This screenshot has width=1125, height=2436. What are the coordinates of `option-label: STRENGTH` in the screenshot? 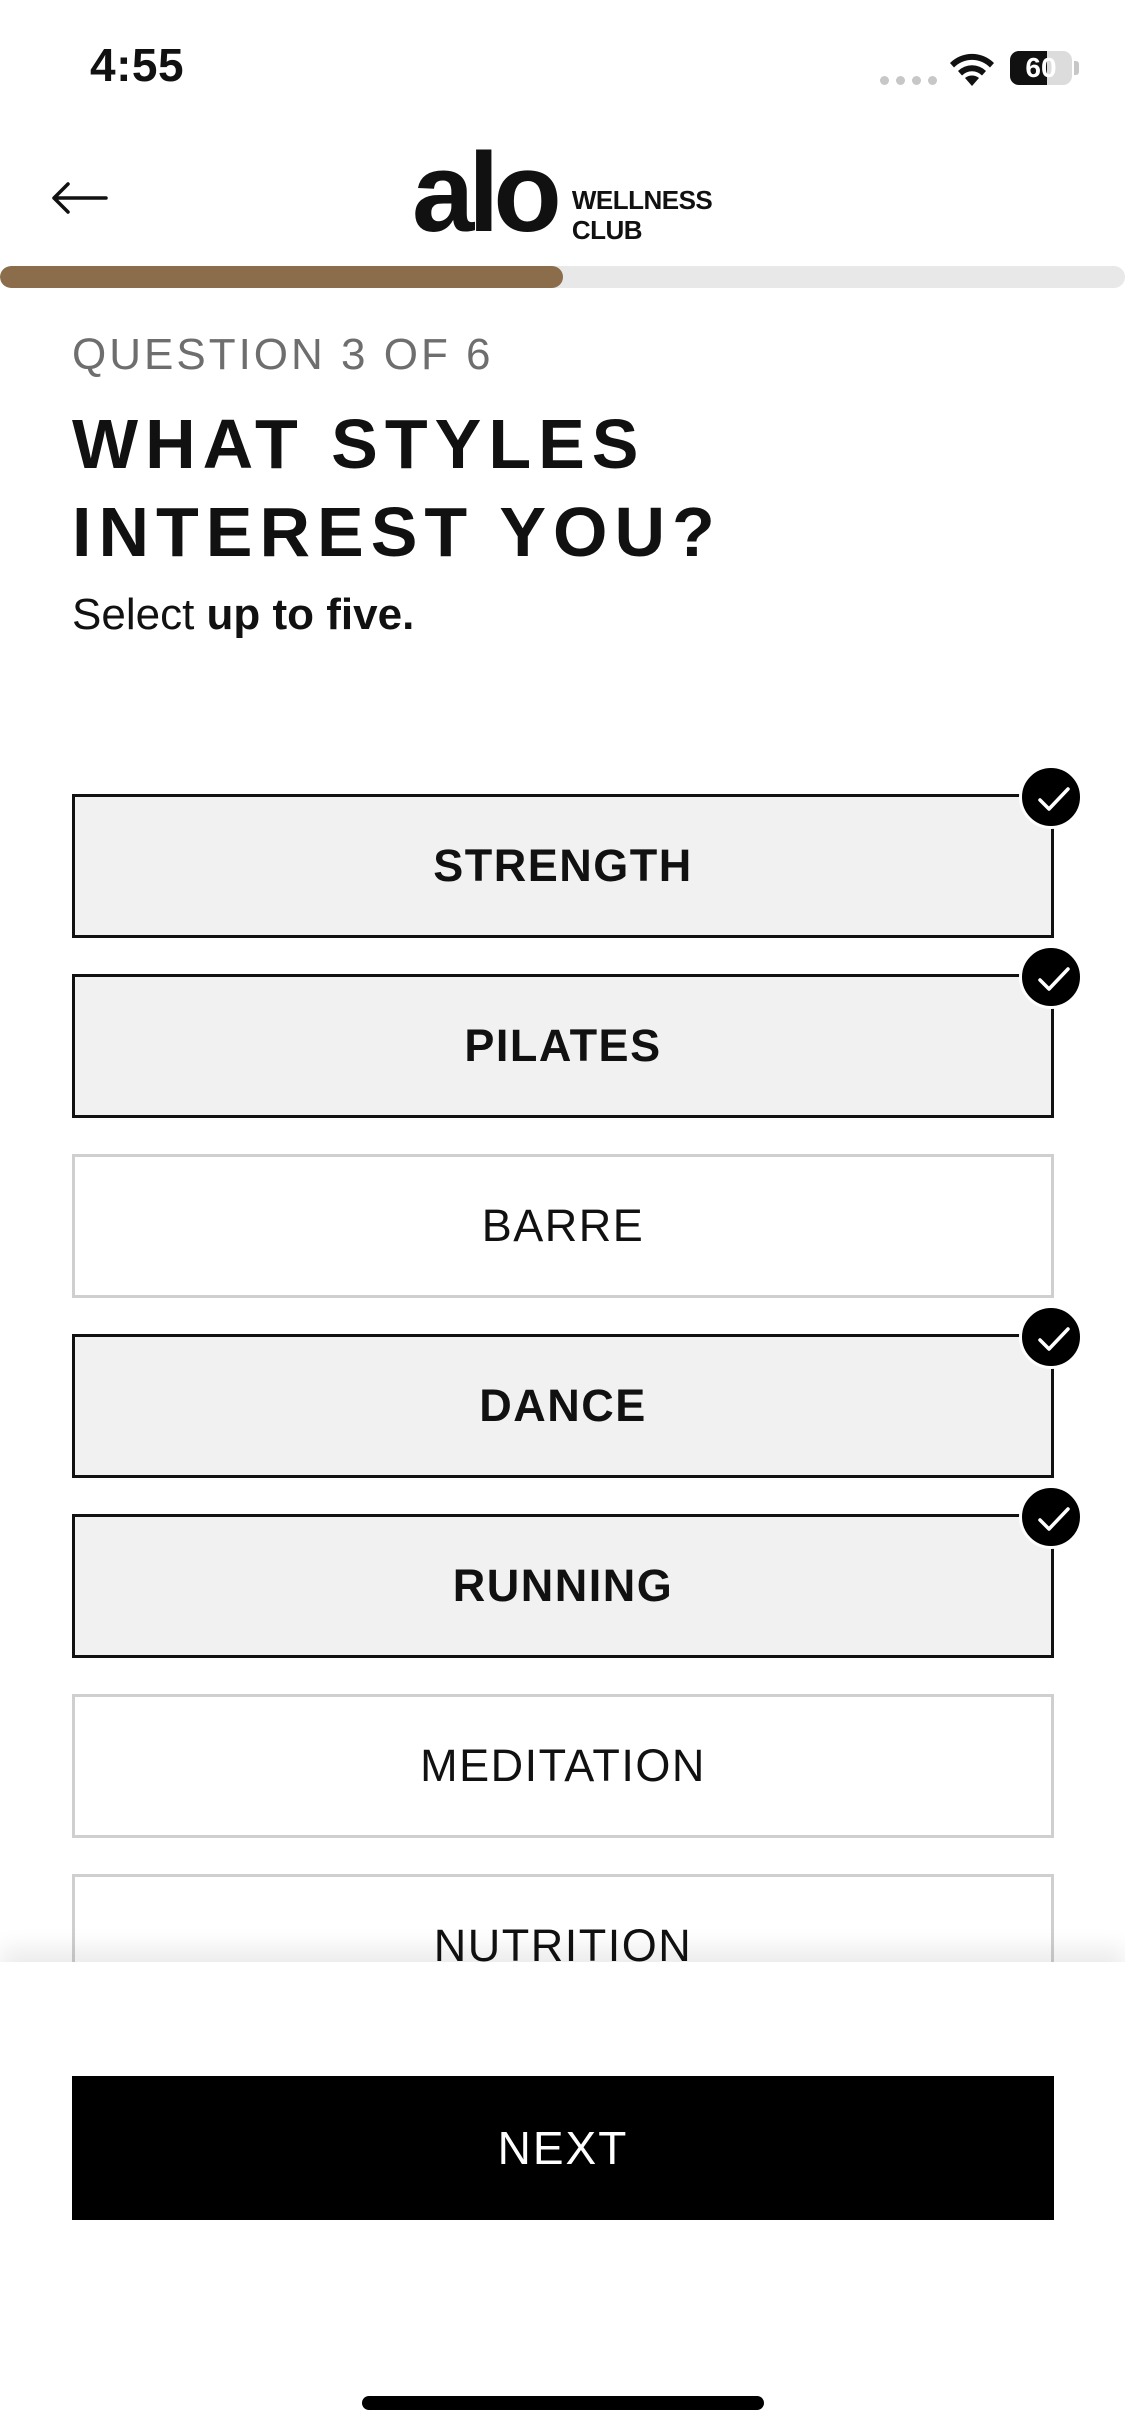 It's located at (563, 865).